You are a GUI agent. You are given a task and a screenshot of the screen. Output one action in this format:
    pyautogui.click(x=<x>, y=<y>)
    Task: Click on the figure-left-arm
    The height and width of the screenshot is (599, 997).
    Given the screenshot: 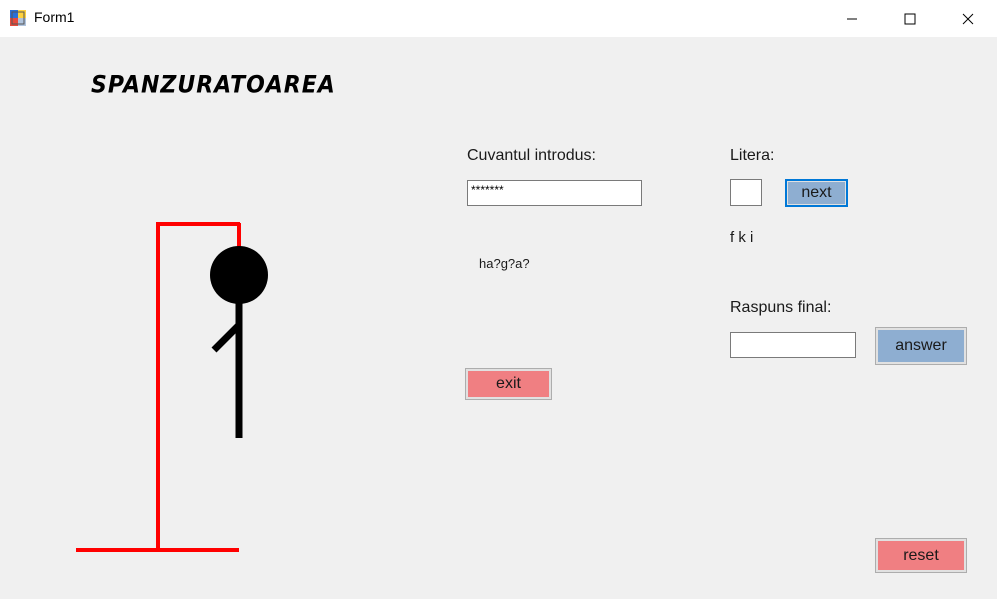 What is the action you would take?
    pyautogui.click(x=226, y=337)
    